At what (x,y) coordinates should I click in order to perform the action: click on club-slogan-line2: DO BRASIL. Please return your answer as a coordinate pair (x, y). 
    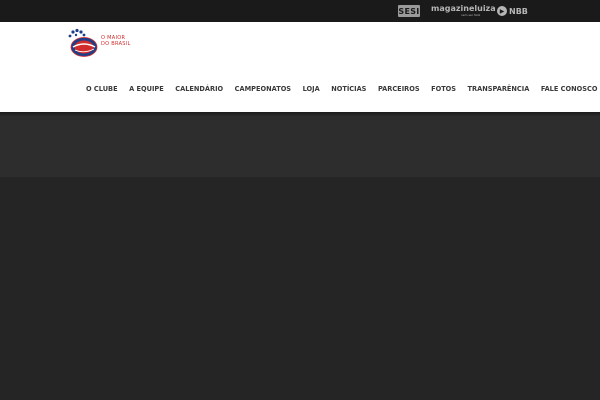
    Looking at the image, I should click on (116, 44).